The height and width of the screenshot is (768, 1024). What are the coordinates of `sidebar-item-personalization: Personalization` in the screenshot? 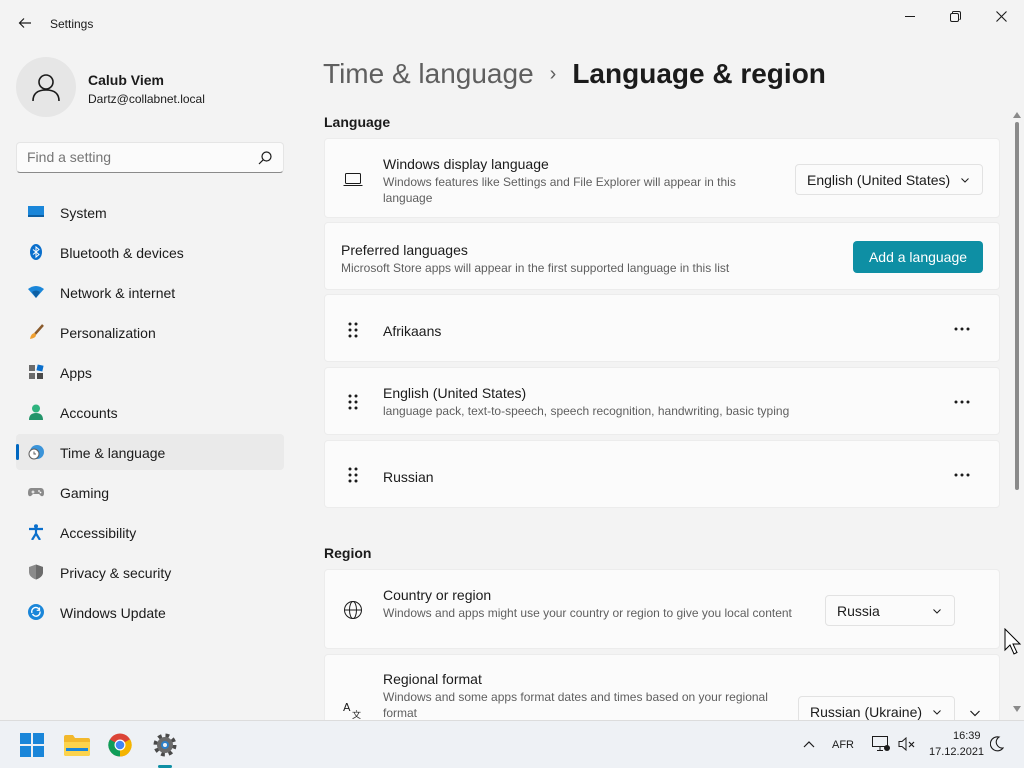 It's located at (150, 332).